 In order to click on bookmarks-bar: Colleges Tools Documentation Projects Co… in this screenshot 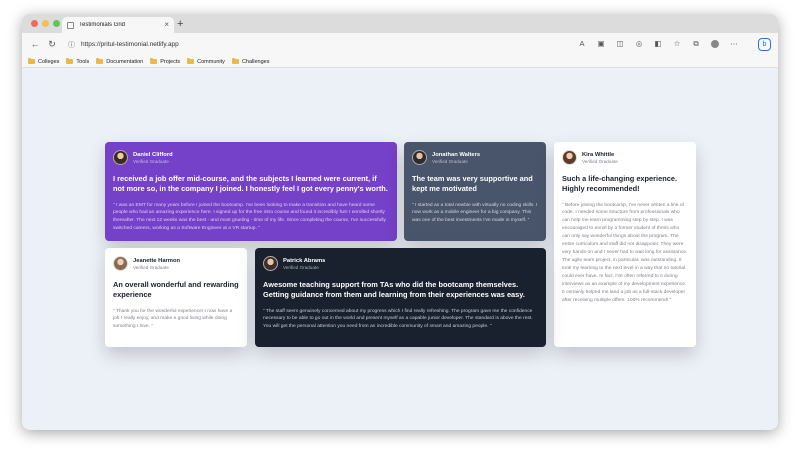, I will do `click(400, 62)`.